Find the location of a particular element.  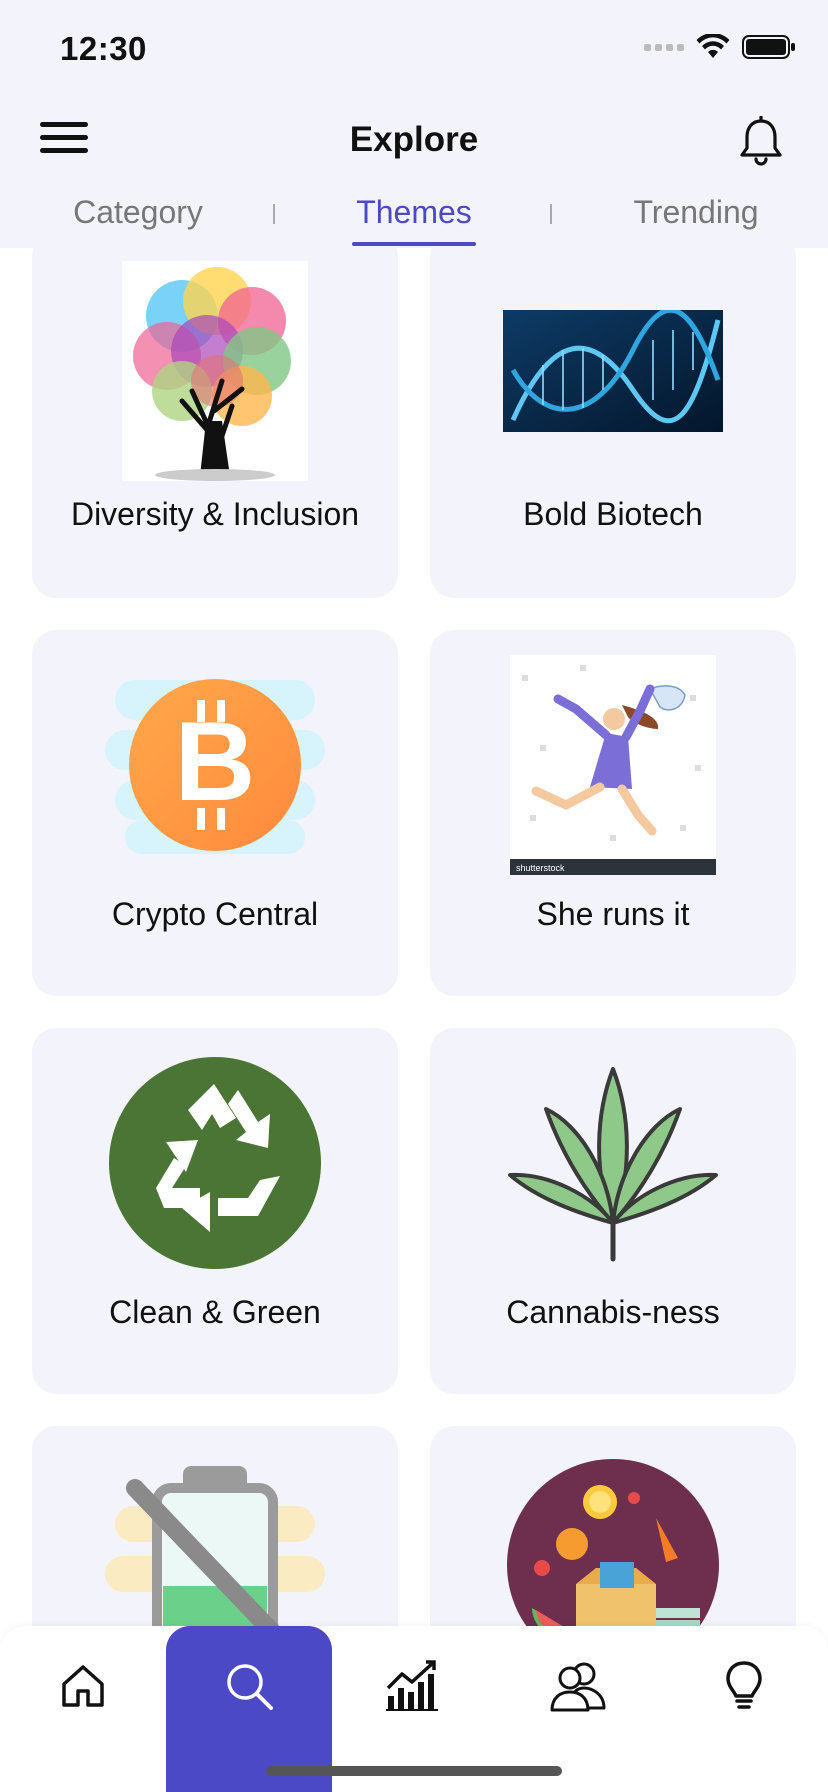

nav-home is located at coordinates (83, 1686).